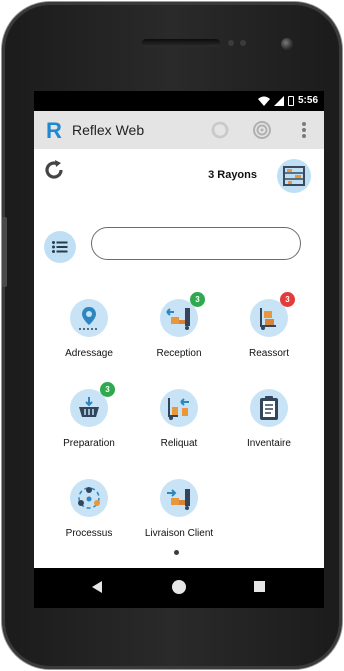  What do you see at coordinates (179, 335) in the screenshot?
I see `tile-reception: 3 Reception` at bounding box center [179, 335].